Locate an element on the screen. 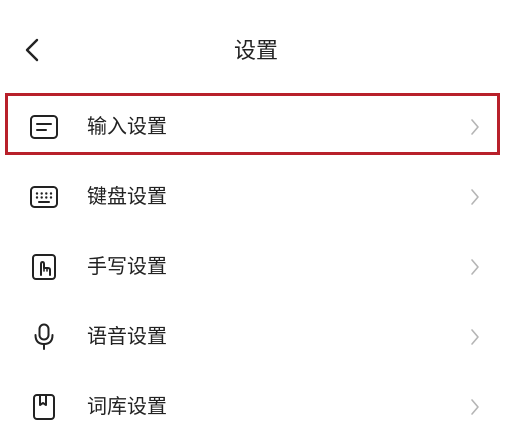 The width and height of the screenshot is (512, 442). settings-item-label: 语音设置 is located at coordinates (127, 336).